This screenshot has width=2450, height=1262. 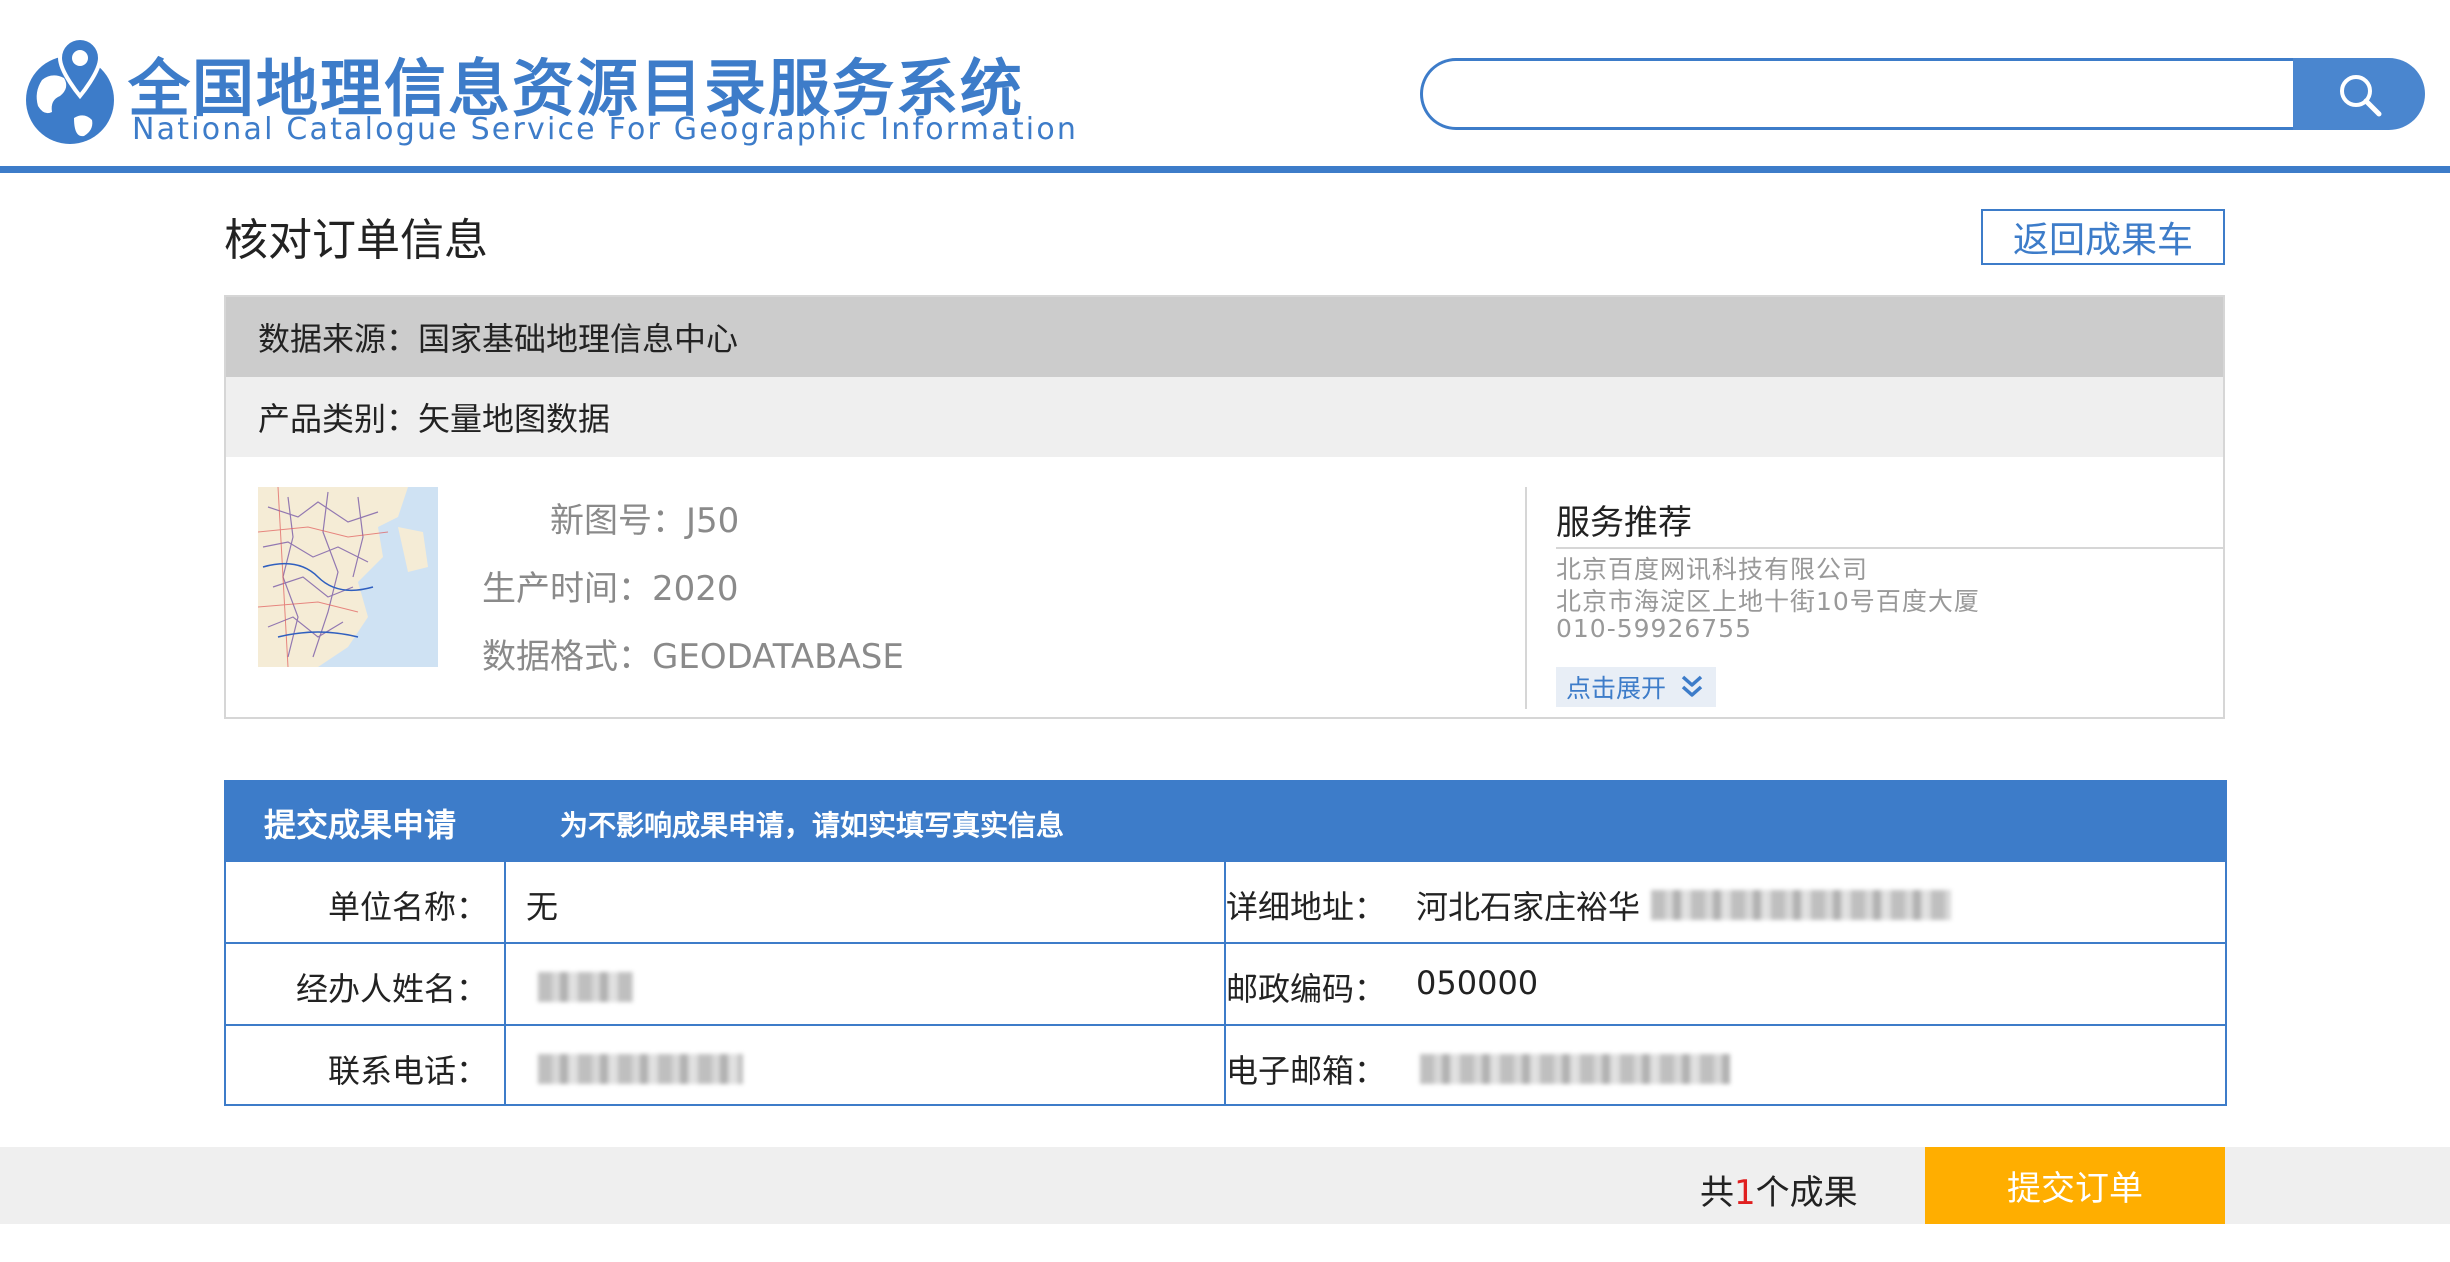 I want to click on result-count-prefix: 共, so click(x=1717, y=1193).